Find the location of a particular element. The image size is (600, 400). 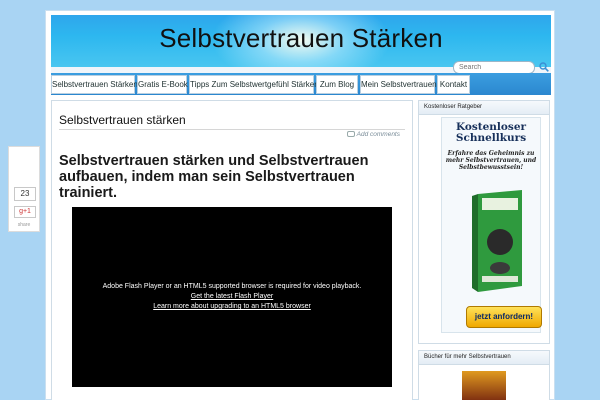

google-plus-button: g+1 is located at coordinates (25, 212).